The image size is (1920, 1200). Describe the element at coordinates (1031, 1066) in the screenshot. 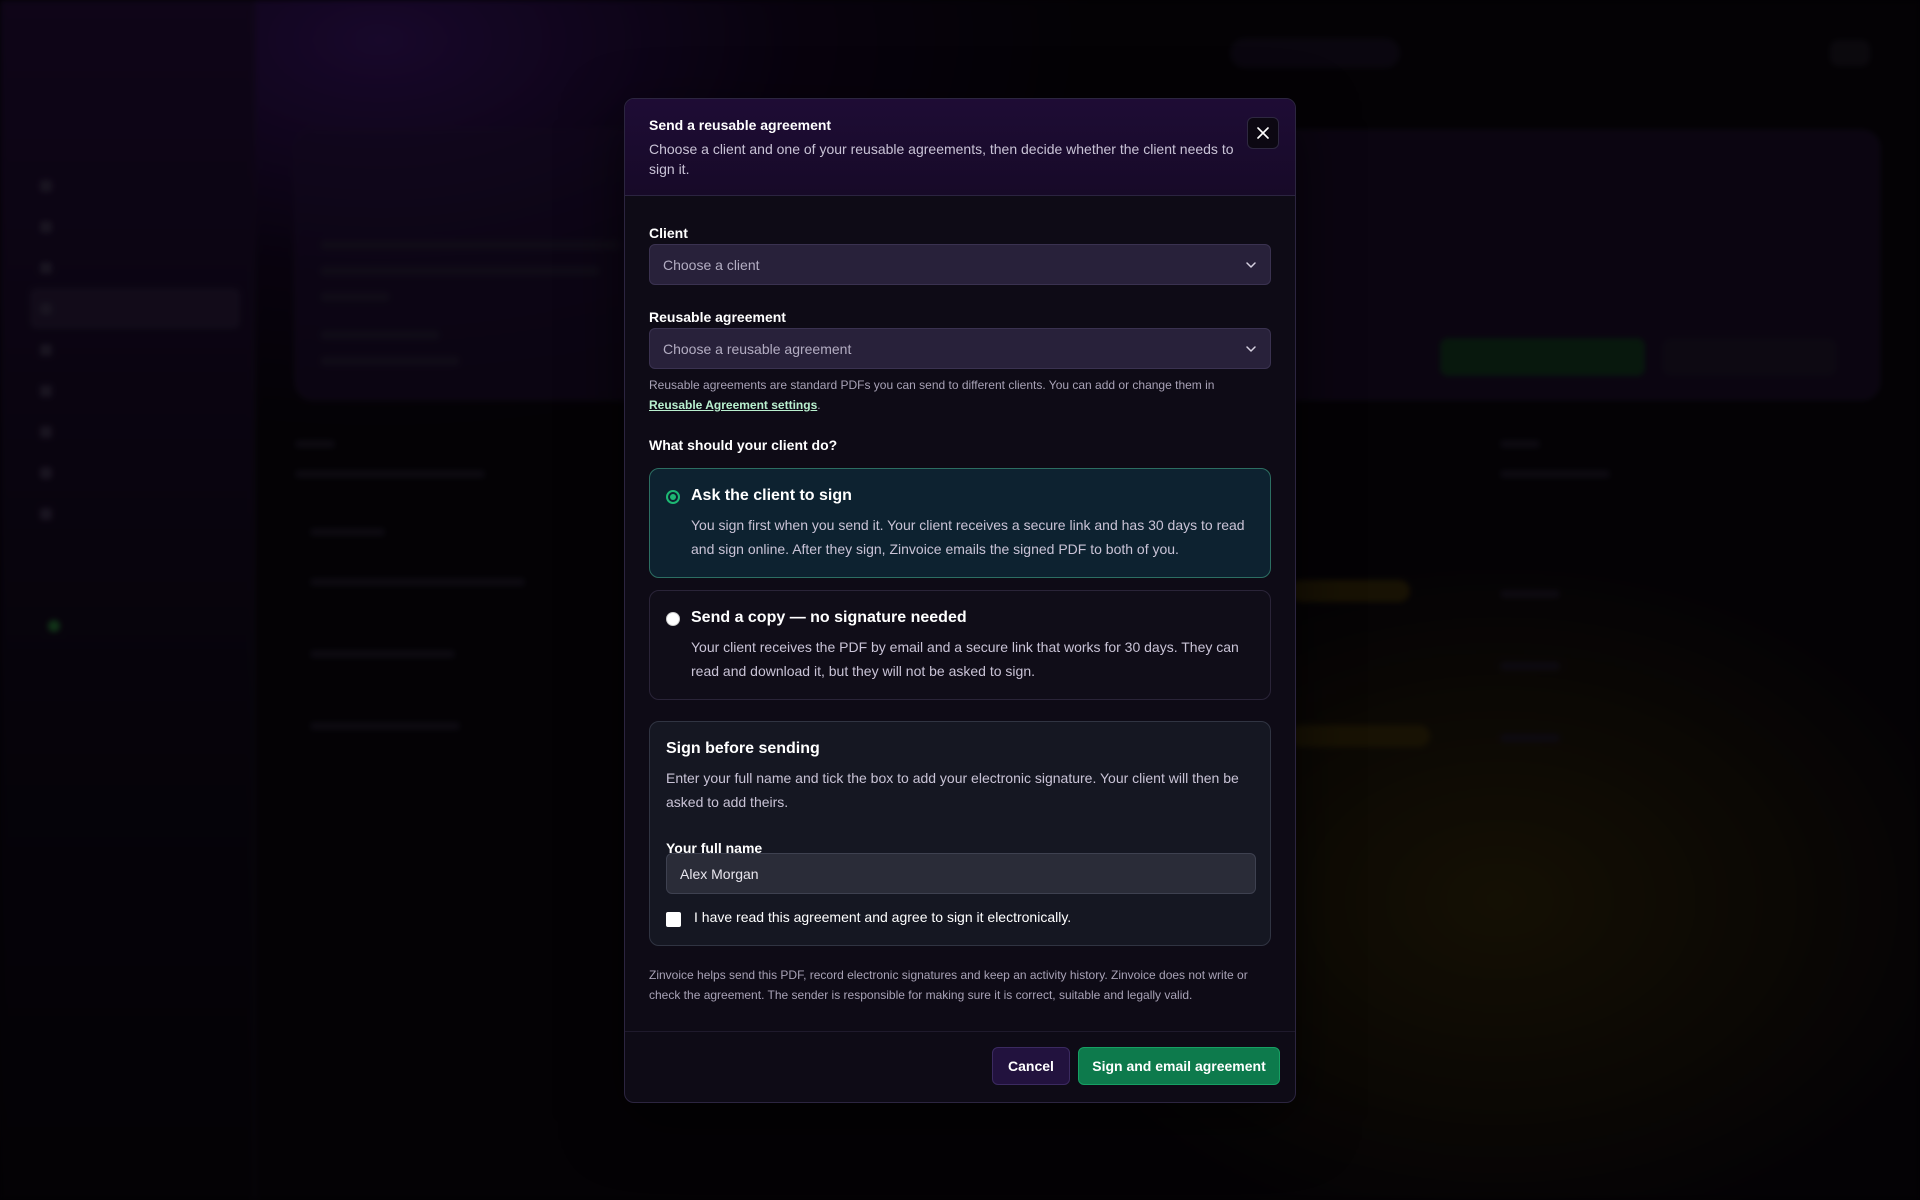

I see `cancel-button: Cancel` at that location.